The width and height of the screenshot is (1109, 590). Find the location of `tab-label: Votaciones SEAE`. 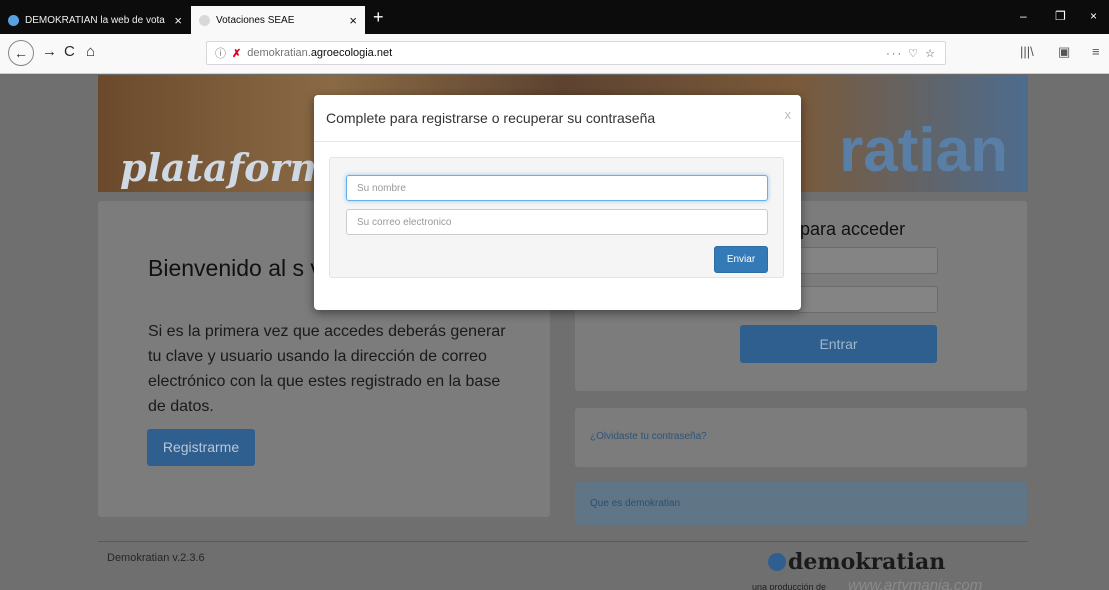

tab-label: Votaciones SEAE is located at coordinates (255, 20).